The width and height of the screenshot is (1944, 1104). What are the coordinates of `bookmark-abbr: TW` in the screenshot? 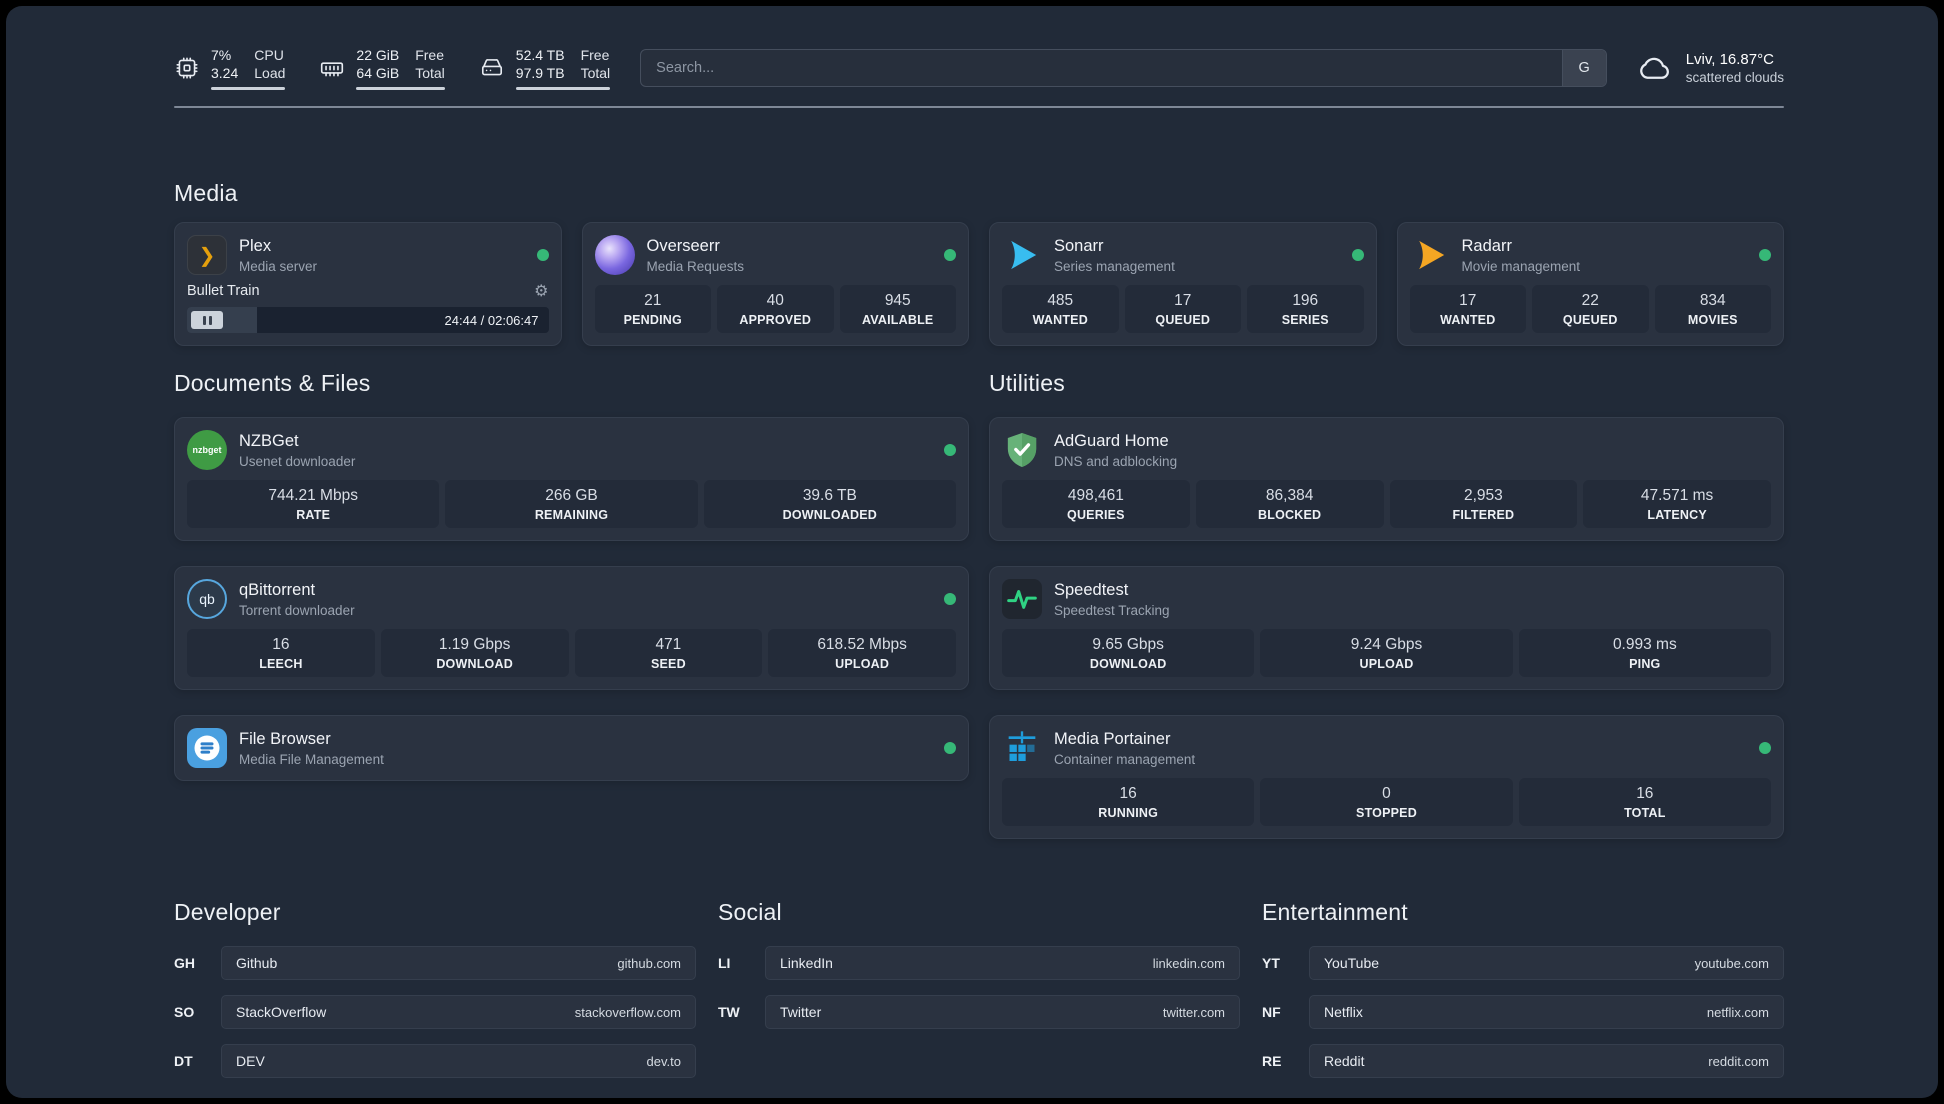 It's located at (729, 1012).